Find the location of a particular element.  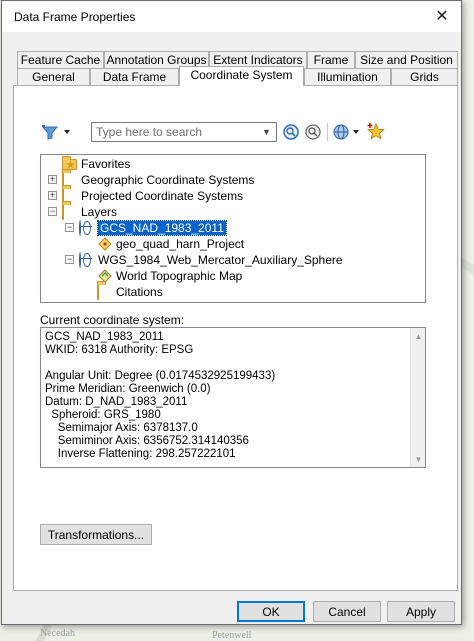

tab-size-and-position: Size and Position is located at coordinates (406, 60).